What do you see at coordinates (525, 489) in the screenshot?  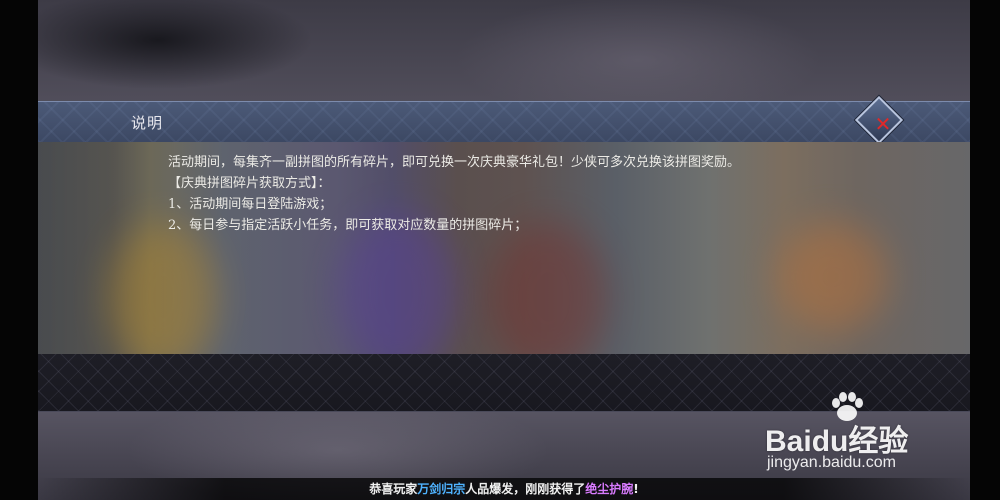 I see `announcement-middle: 人品爆发，刚刚获得了` at bounding box center [525, 489].